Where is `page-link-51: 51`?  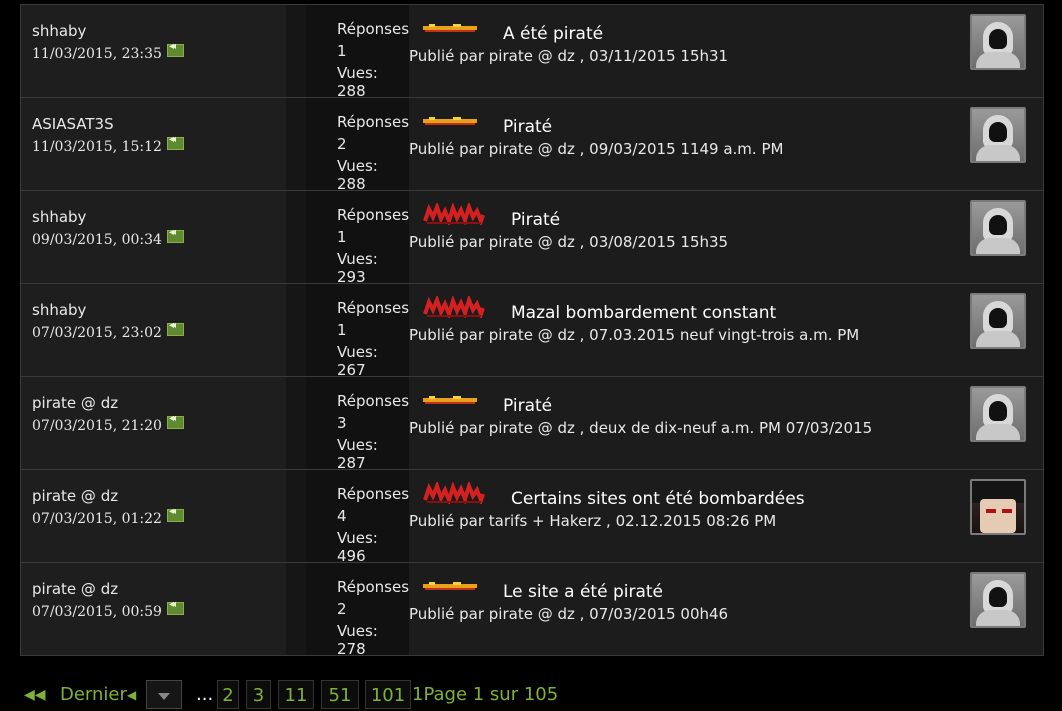 page-link-51: 51 is located at coordinates (340, 694).